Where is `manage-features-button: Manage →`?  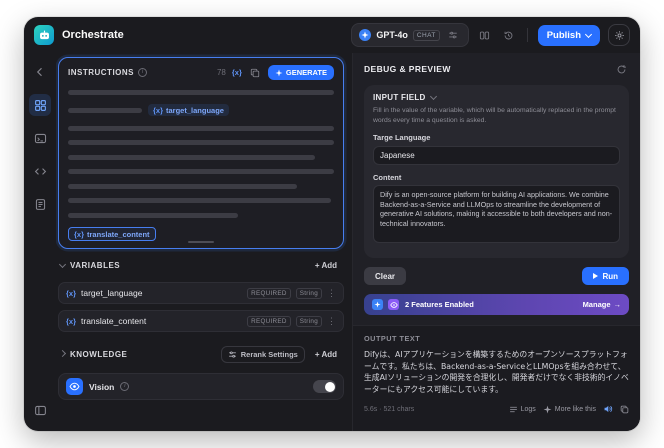 manage-features-button: Manage → is located at coordinates (602, 304).